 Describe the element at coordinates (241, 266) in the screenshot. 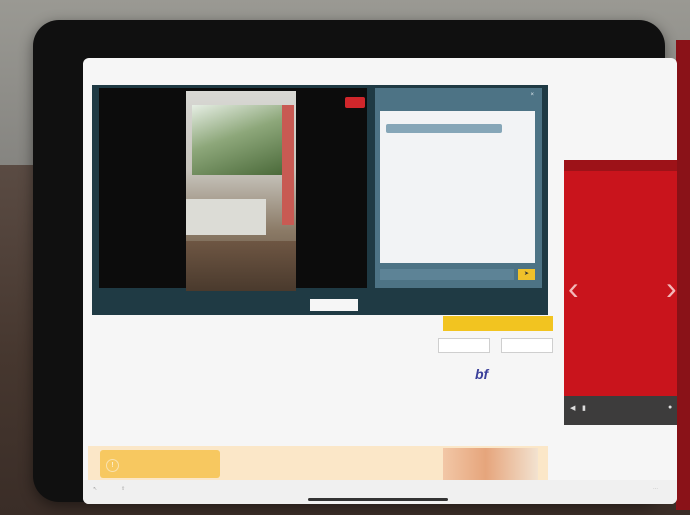

I see `room-floor` at that location.